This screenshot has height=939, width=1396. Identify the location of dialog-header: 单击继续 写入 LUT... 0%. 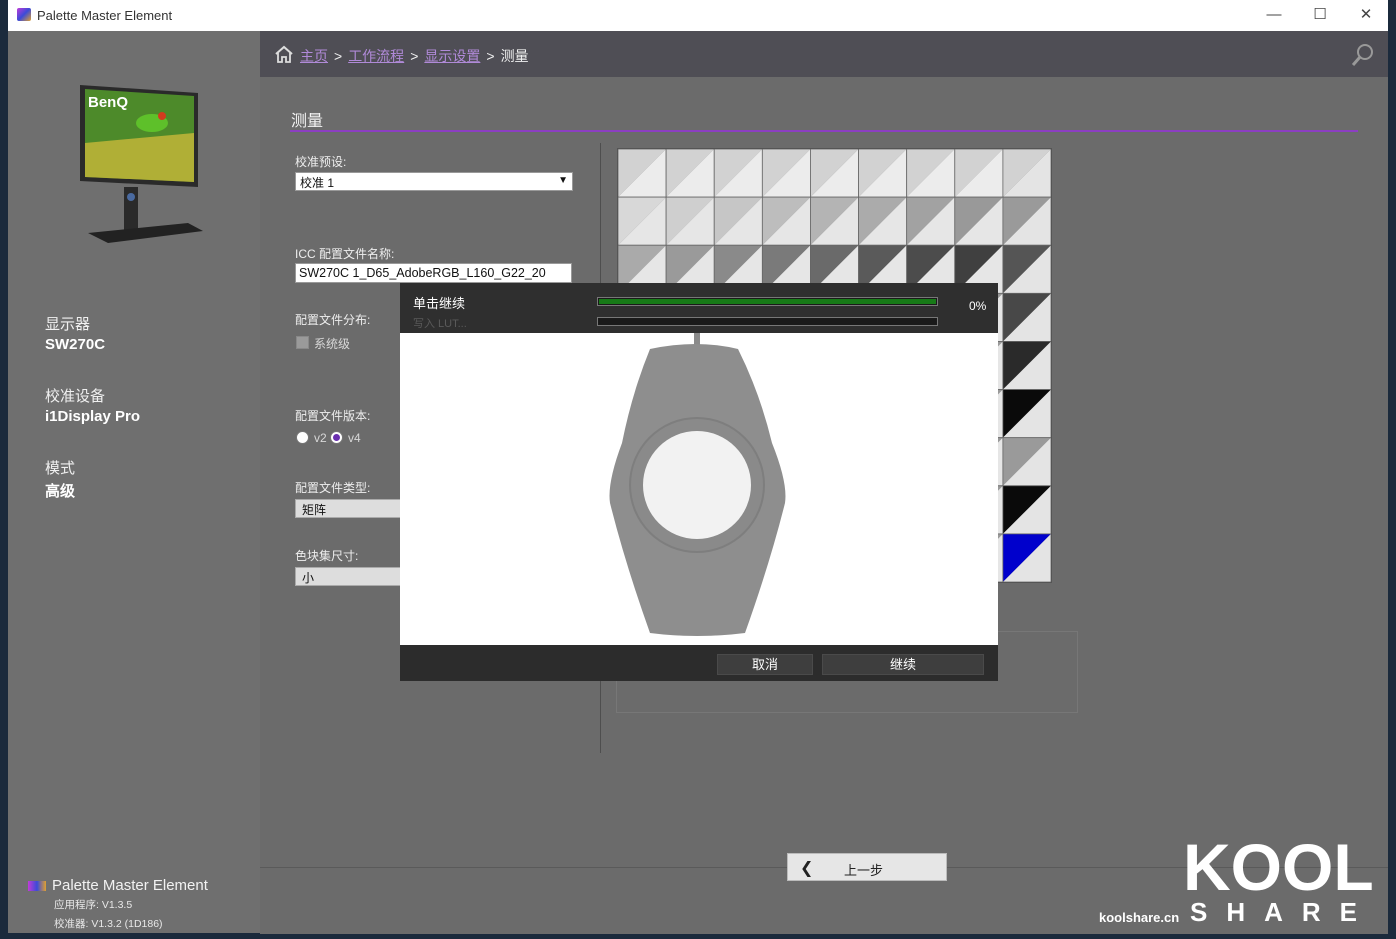
(699, 308).